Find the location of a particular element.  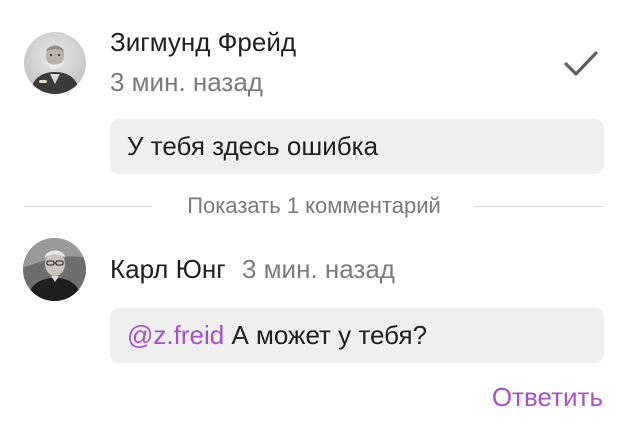

reply-button: Ответить is located at coordinates (547, 397).